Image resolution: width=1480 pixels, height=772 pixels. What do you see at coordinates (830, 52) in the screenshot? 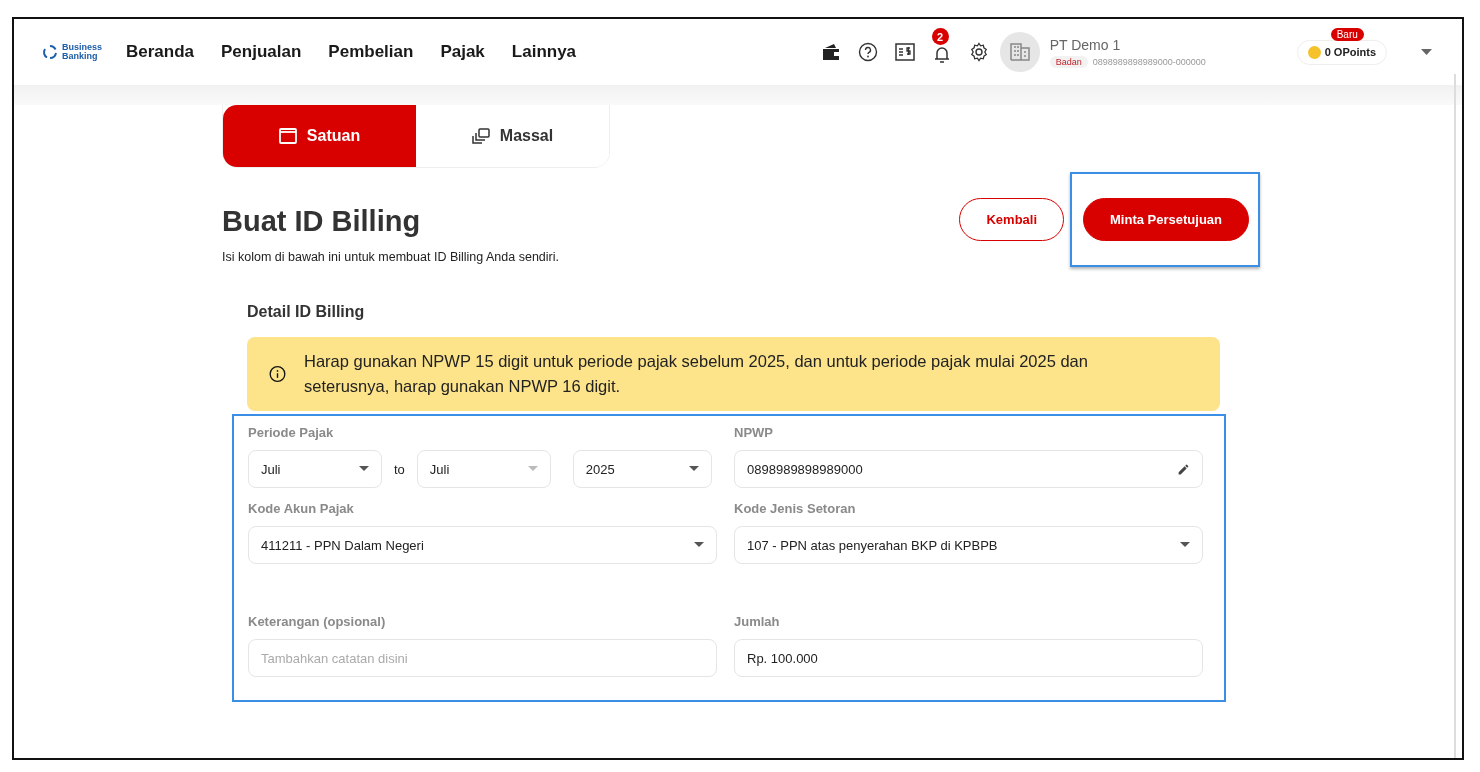
I see `wallet-icon` at bounding box center [830, 52].